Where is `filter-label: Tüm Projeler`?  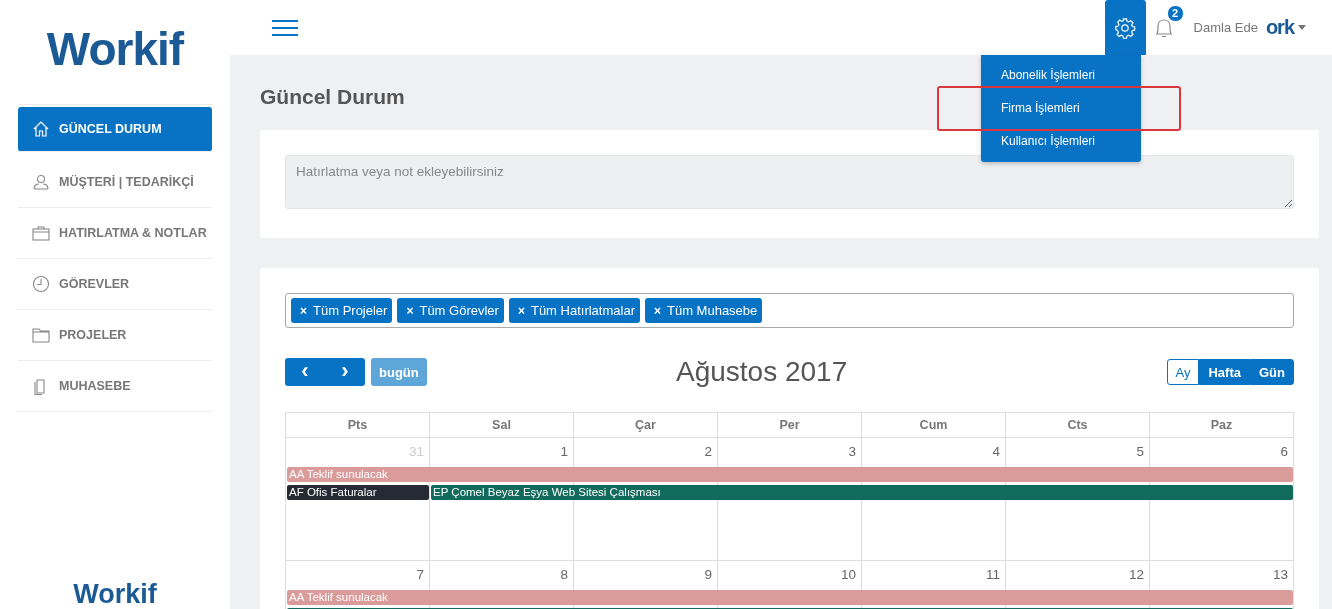 filter-label: Tüm Projeler is located at coordinates (350, 310).